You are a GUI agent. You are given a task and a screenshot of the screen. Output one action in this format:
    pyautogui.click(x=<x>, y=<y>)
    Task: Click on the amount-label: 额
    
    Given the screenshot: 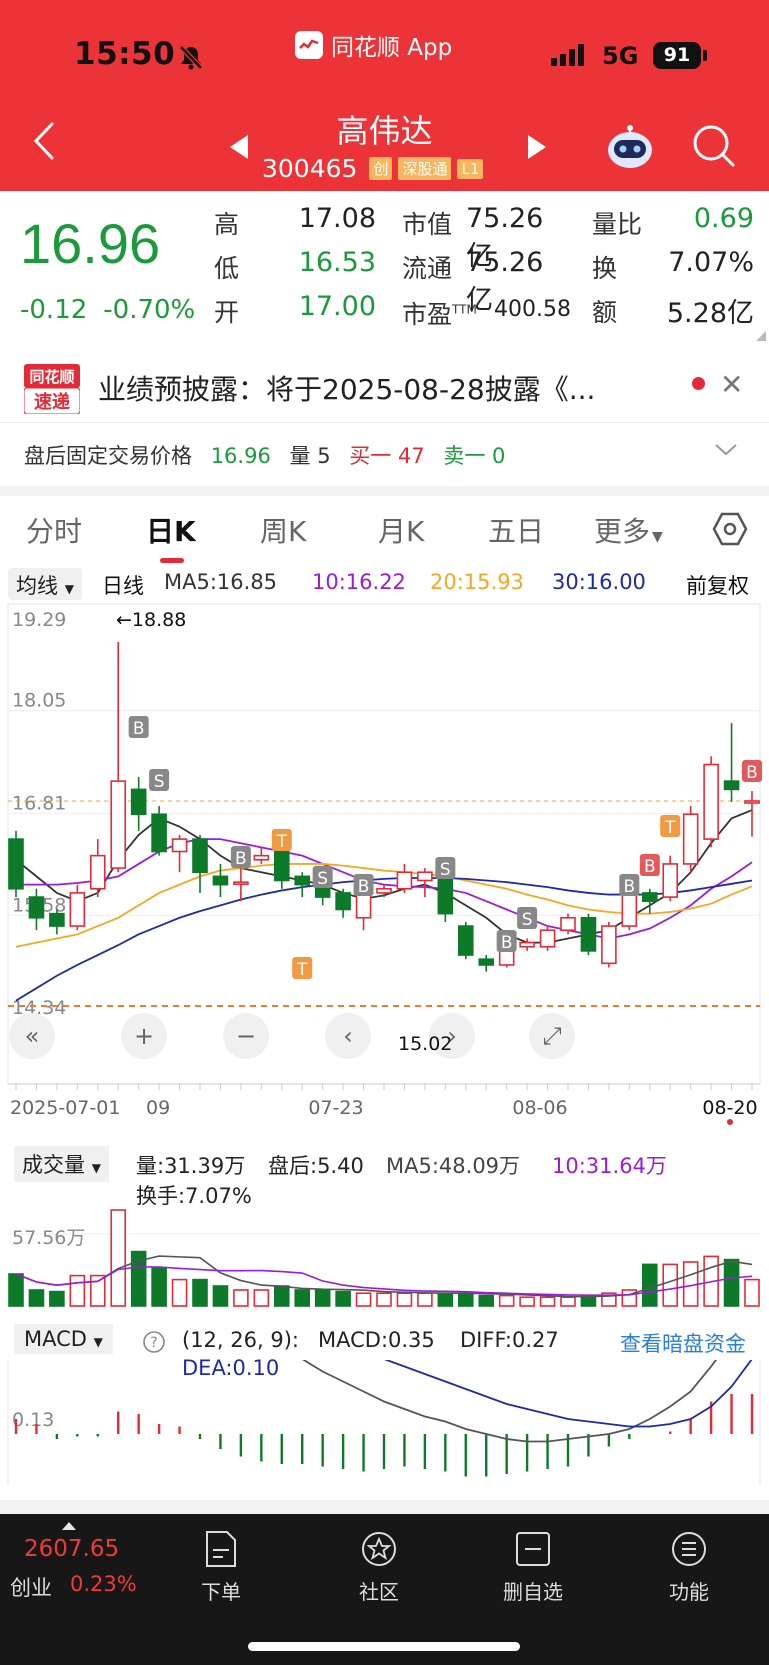 What is the action you would take?
    pyautogui.click(x=605, y=312)
    